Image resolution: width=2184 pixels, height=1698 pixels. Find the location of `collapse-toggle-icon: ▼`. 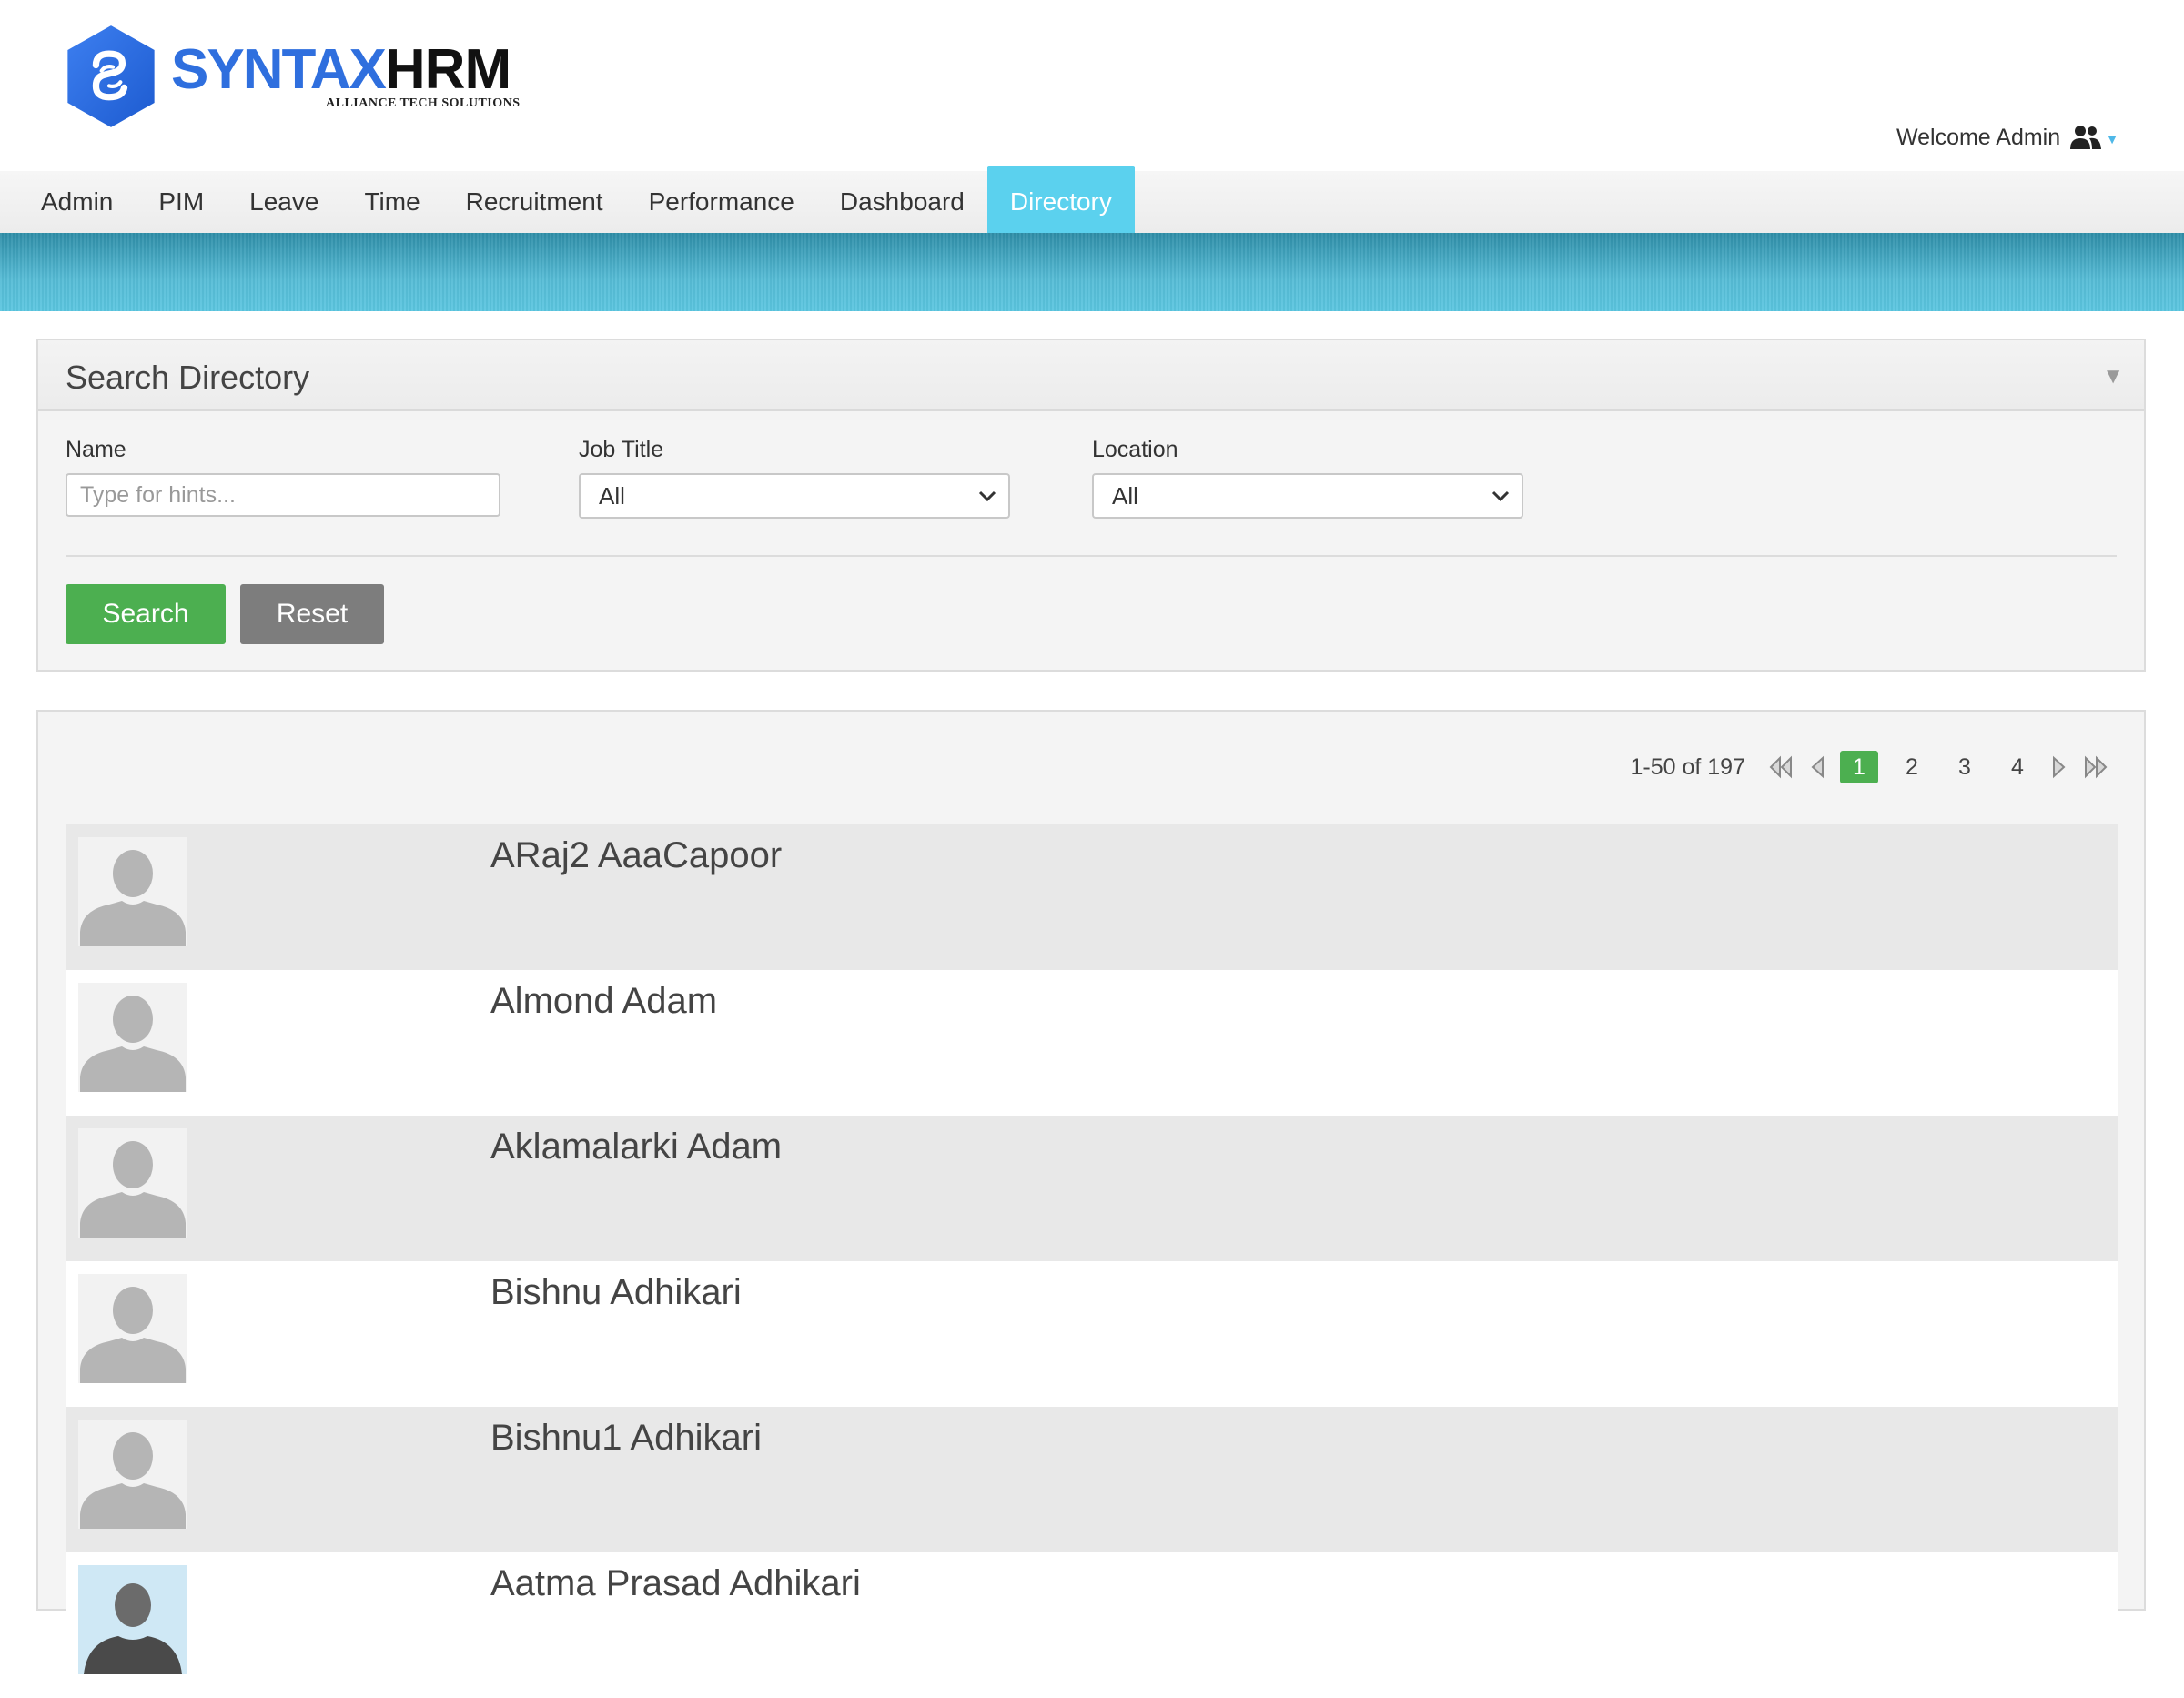

collapse-toggle-icon: ▼ is located at coordinates (2113, 376).